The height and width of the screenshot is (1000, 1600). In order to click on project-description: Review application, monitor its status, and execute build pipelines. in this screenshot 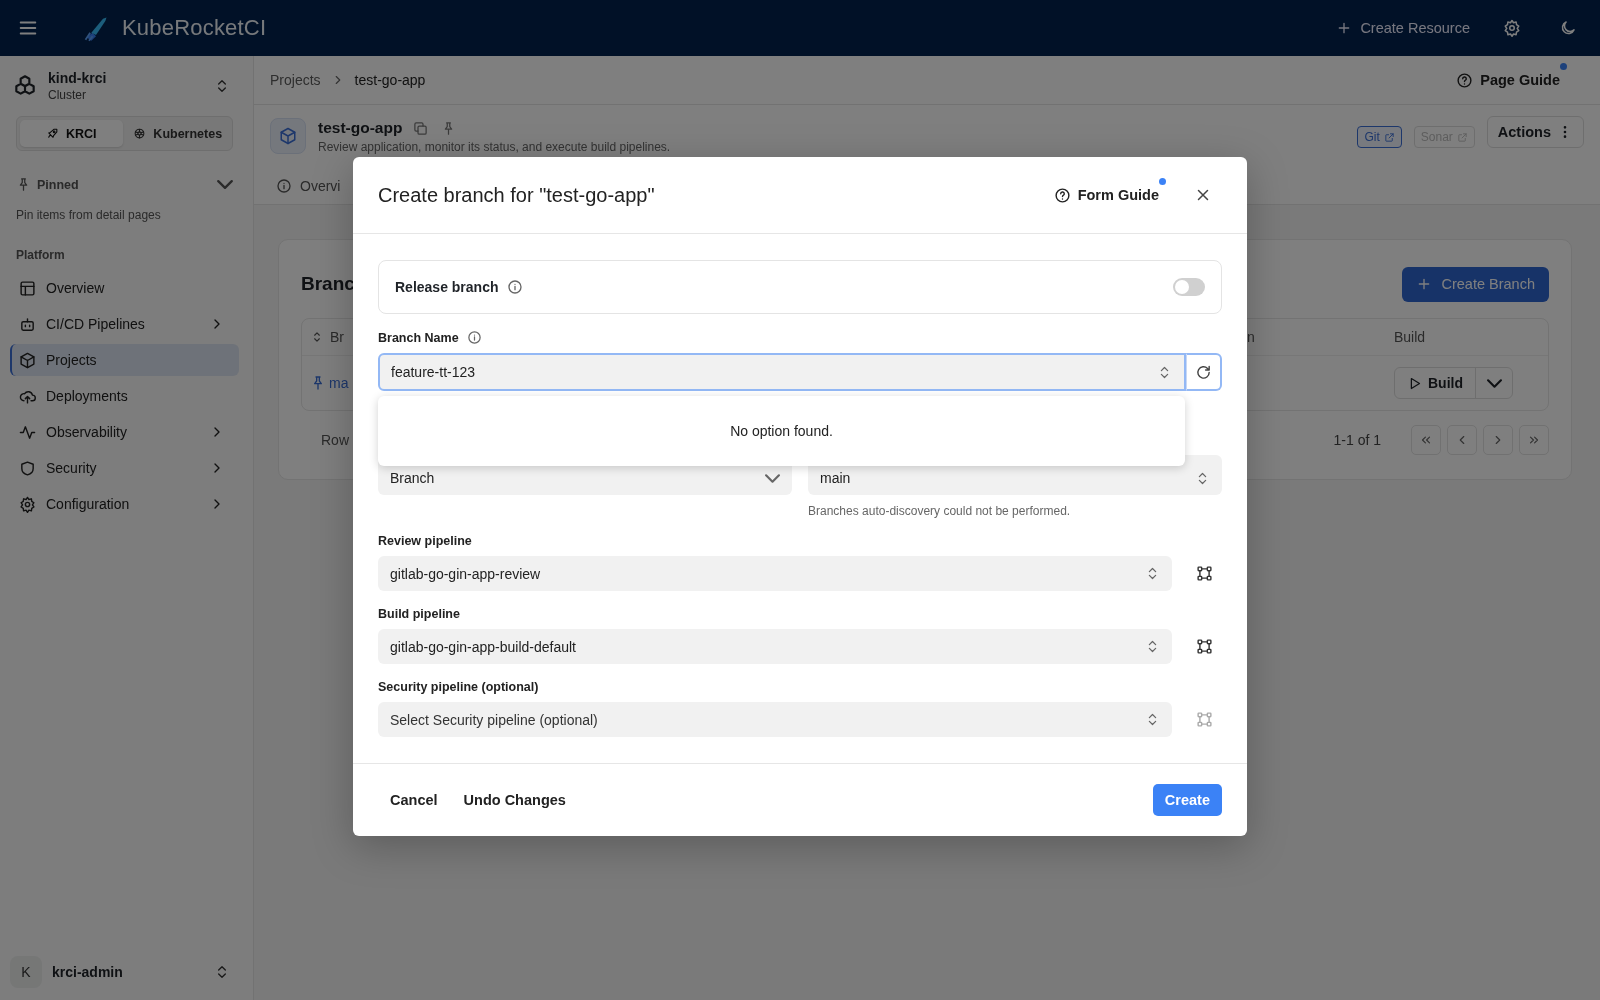, I will do `click(494, 147)`.